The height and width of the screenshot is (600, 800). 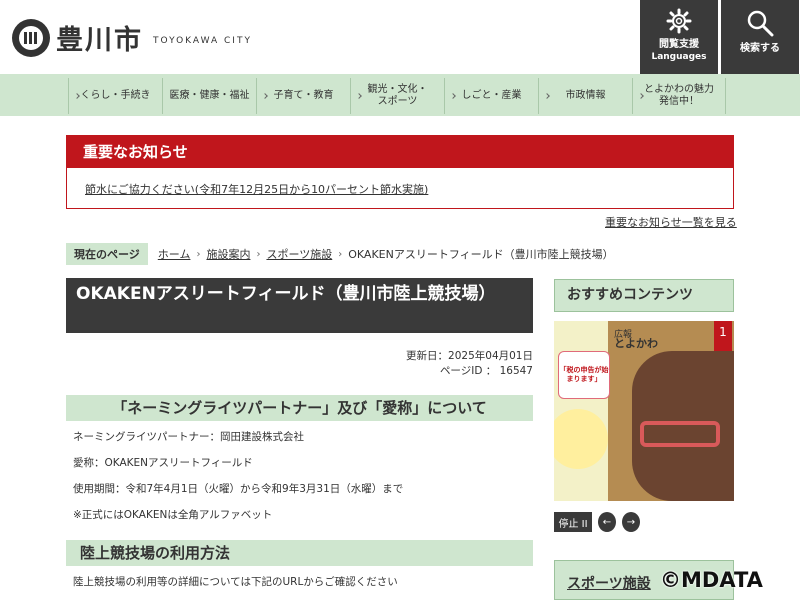 What do you see at coordinates (469, 356) in the screenshot?
I see `updated-date: 更新日：2025年04月01日` at bounding box center [469, 356].